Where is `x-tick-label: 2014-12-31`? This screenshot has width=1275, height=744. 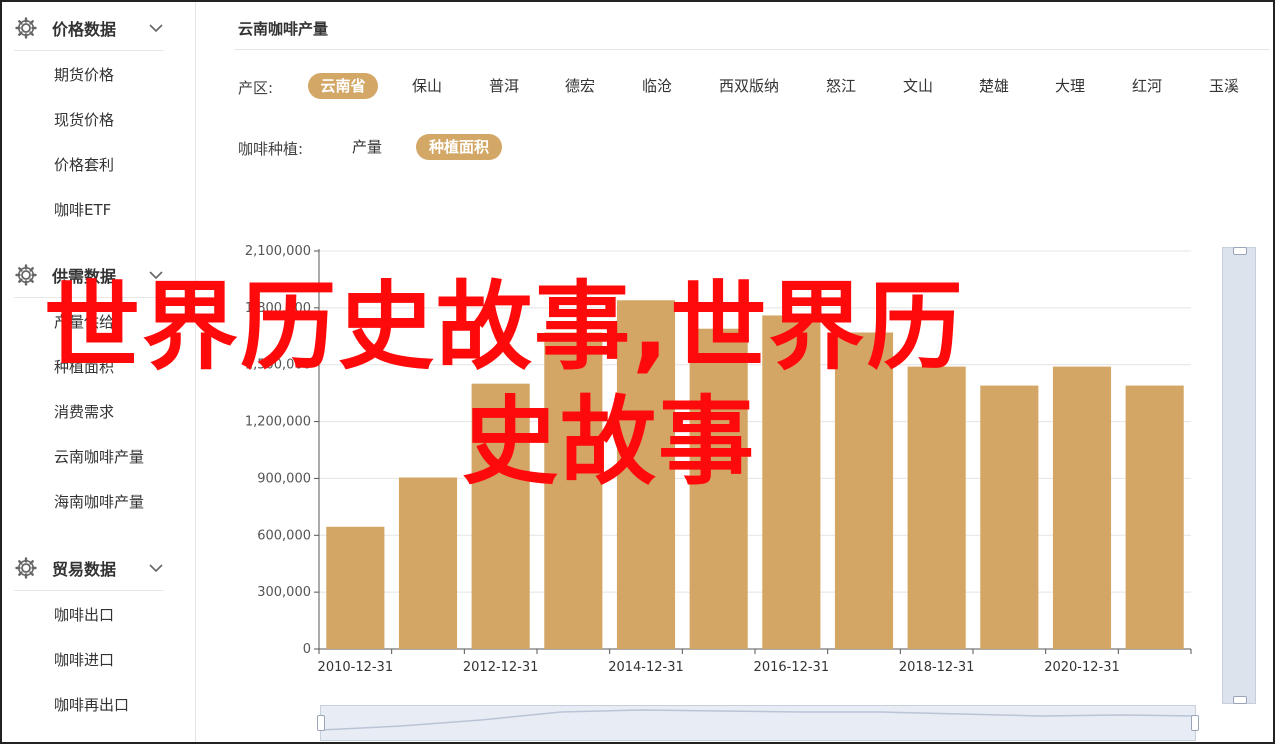 x-tick-label: 2014-12-31 is located at coordinates (646, 667).